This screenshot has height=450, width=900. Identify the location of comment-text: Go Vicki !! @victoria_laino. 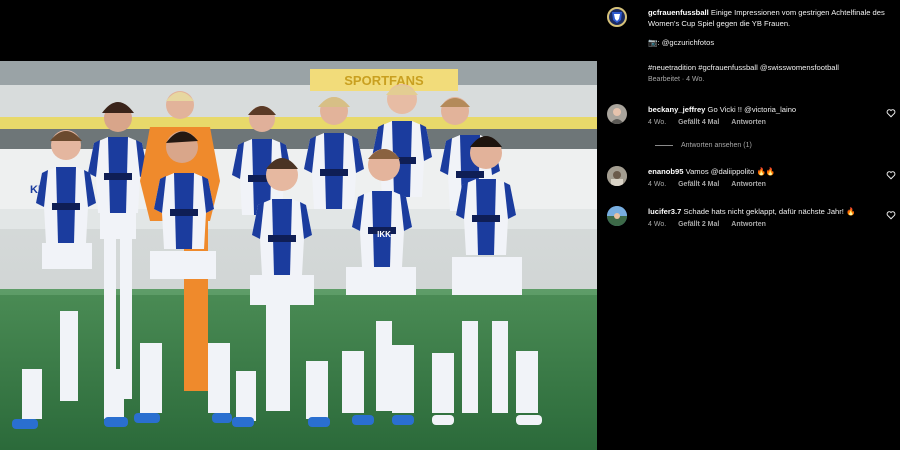
(752, 109).